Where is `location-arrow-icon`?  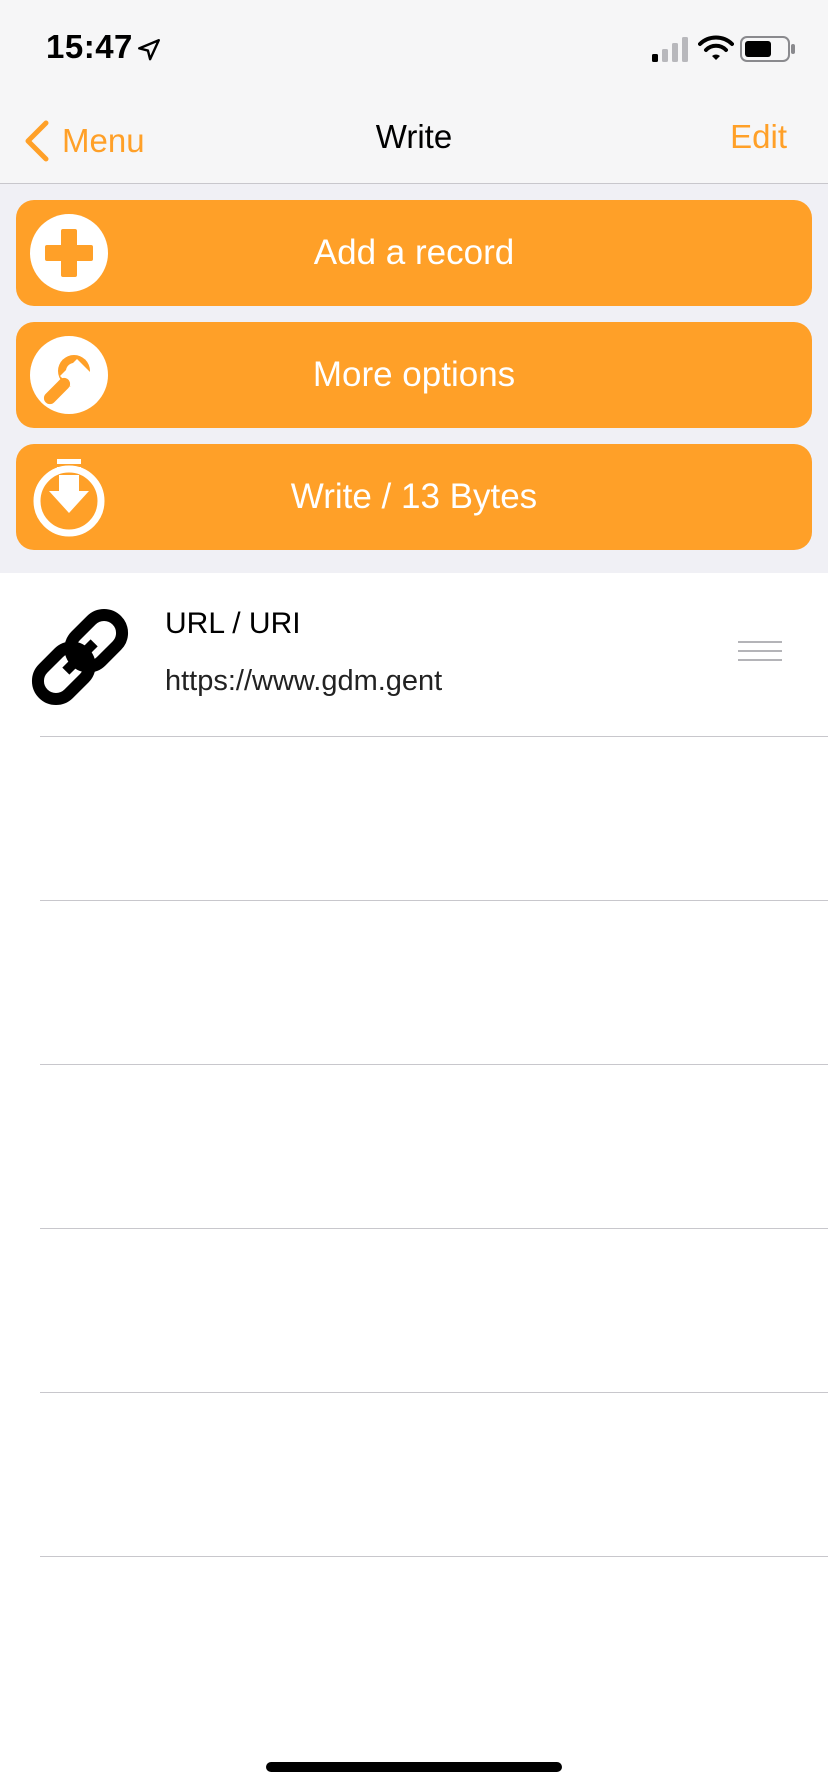
location-arrow-icon is located at coordinates (149, 50).